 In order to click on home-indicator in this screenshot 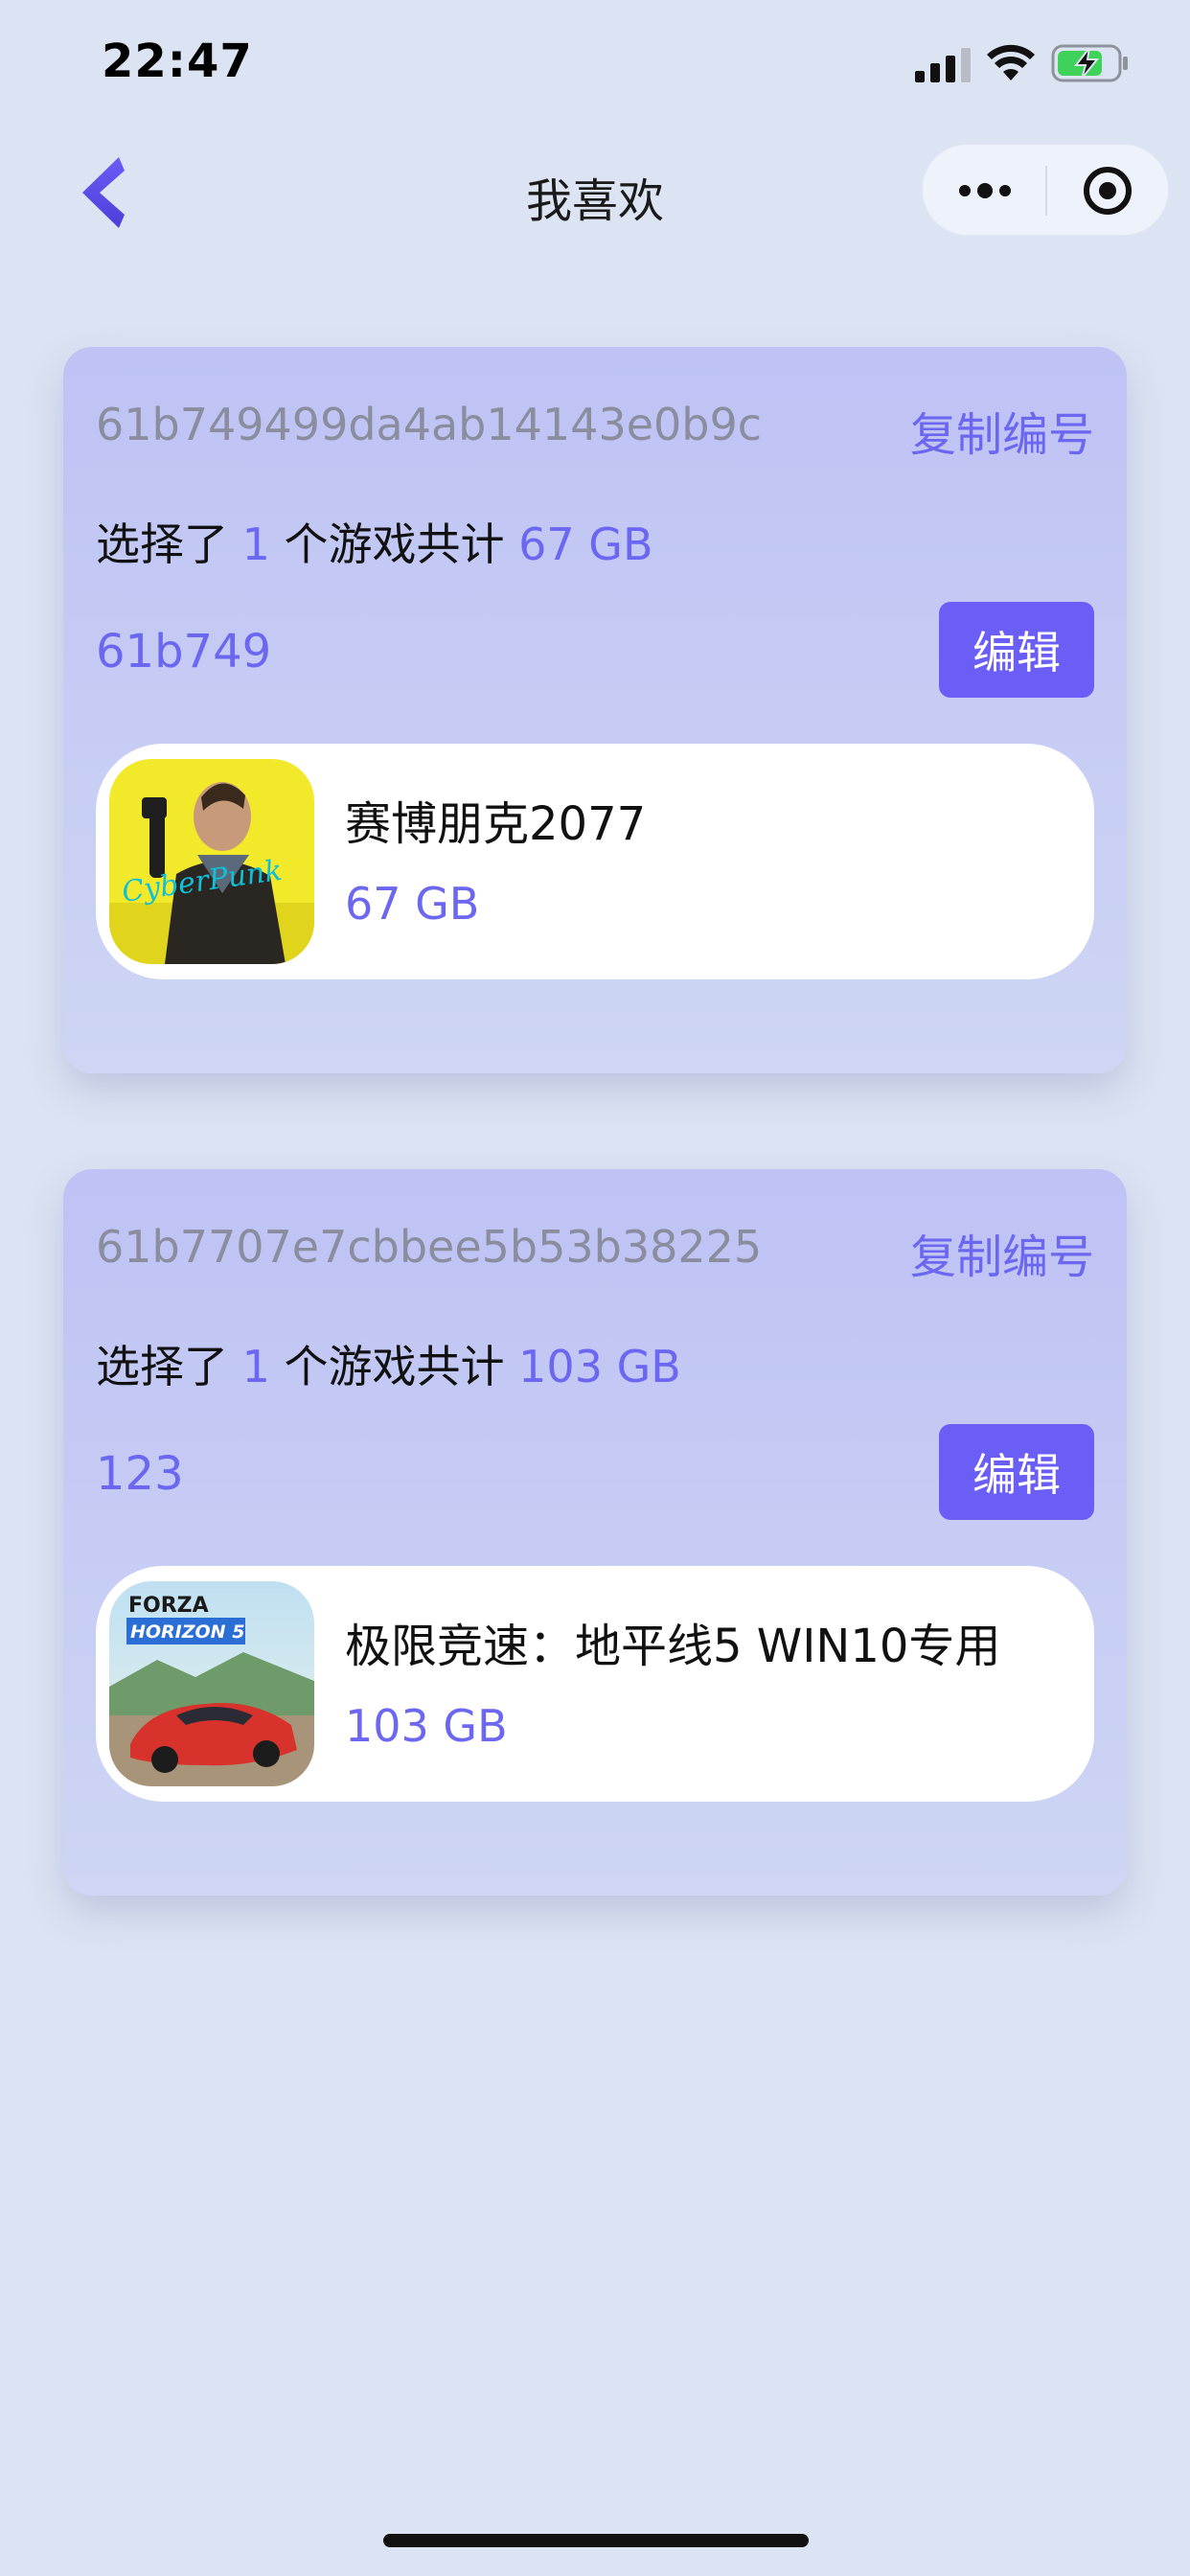, I will do `click(596, 2540)`.